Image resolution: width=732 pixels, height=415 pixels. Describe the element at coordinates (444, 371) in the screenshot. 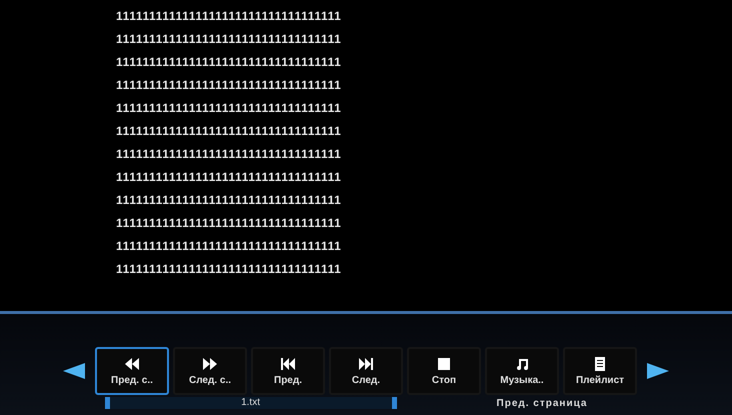

I see `control-button: Стоп` at that location.